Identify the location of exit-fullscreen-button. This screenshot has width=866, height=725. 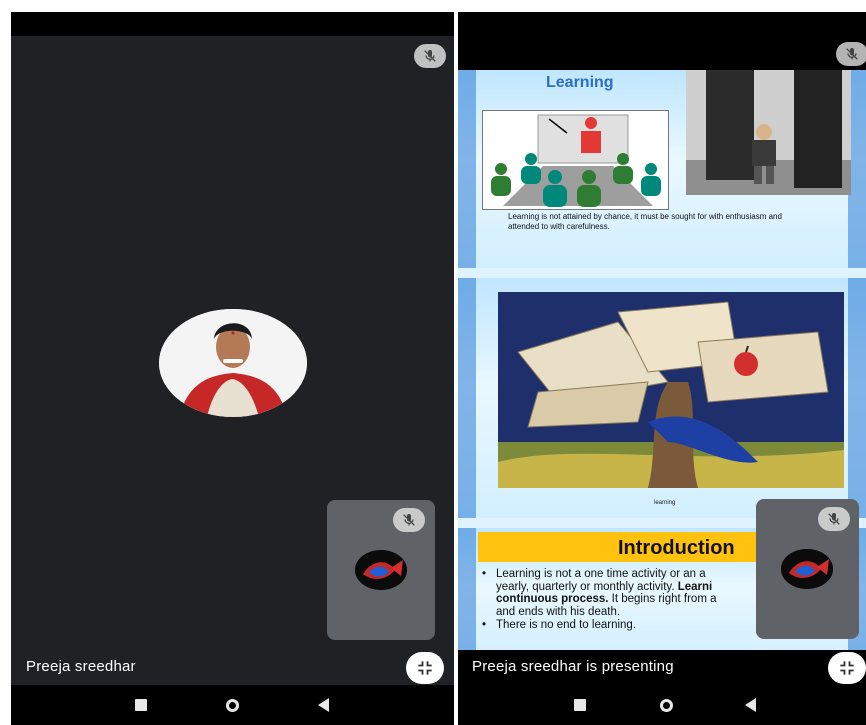
(425, 668).